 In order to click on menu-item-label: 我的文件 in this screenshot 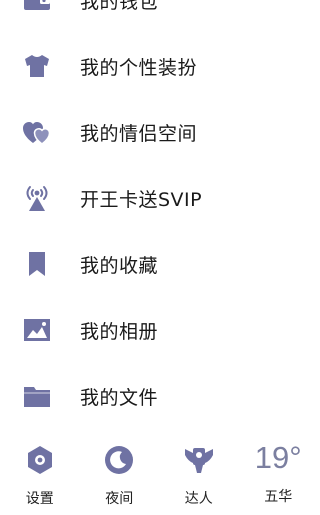, I will do `click(119, 397)`.